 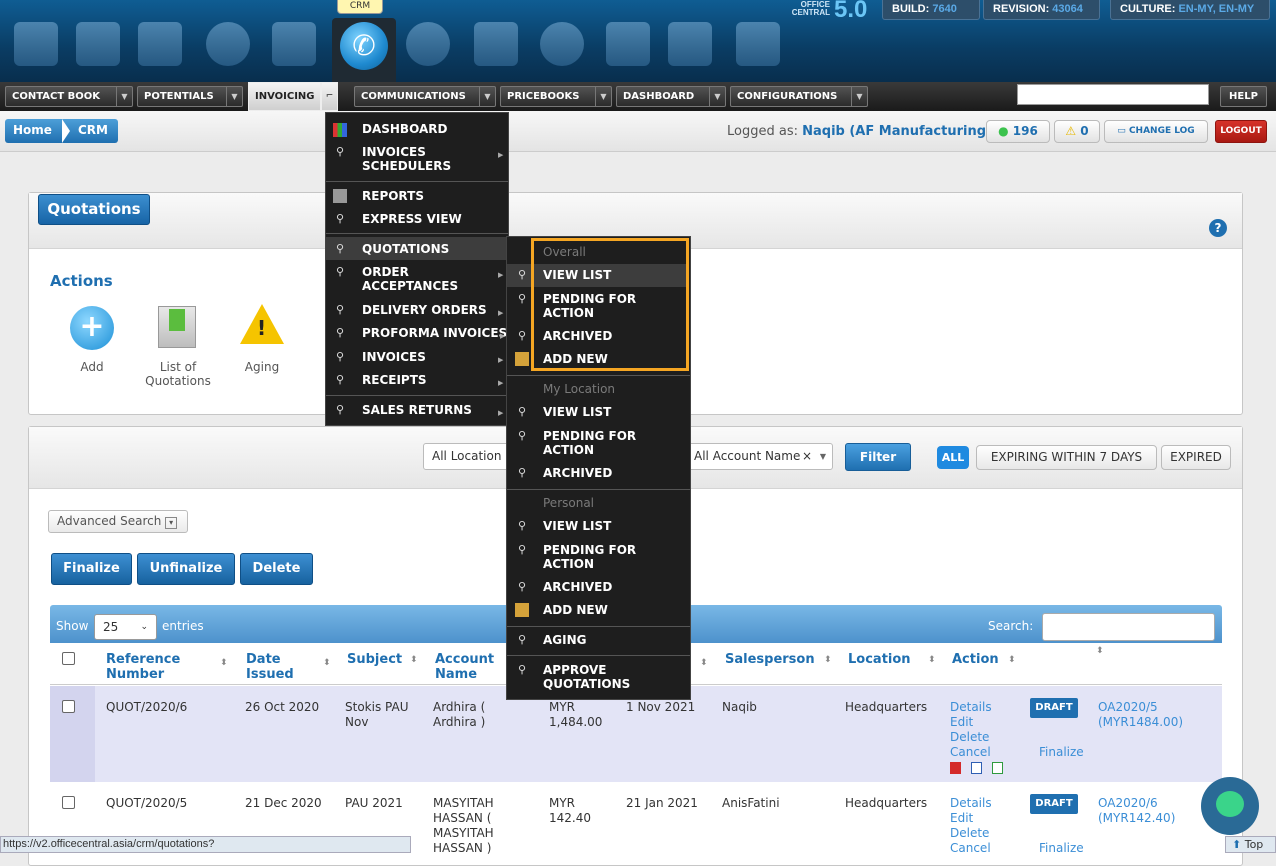 What do you see at coordinates (977, 659) in the screenshot?
I see `col-action: Action` at bounding box center [977, 659].